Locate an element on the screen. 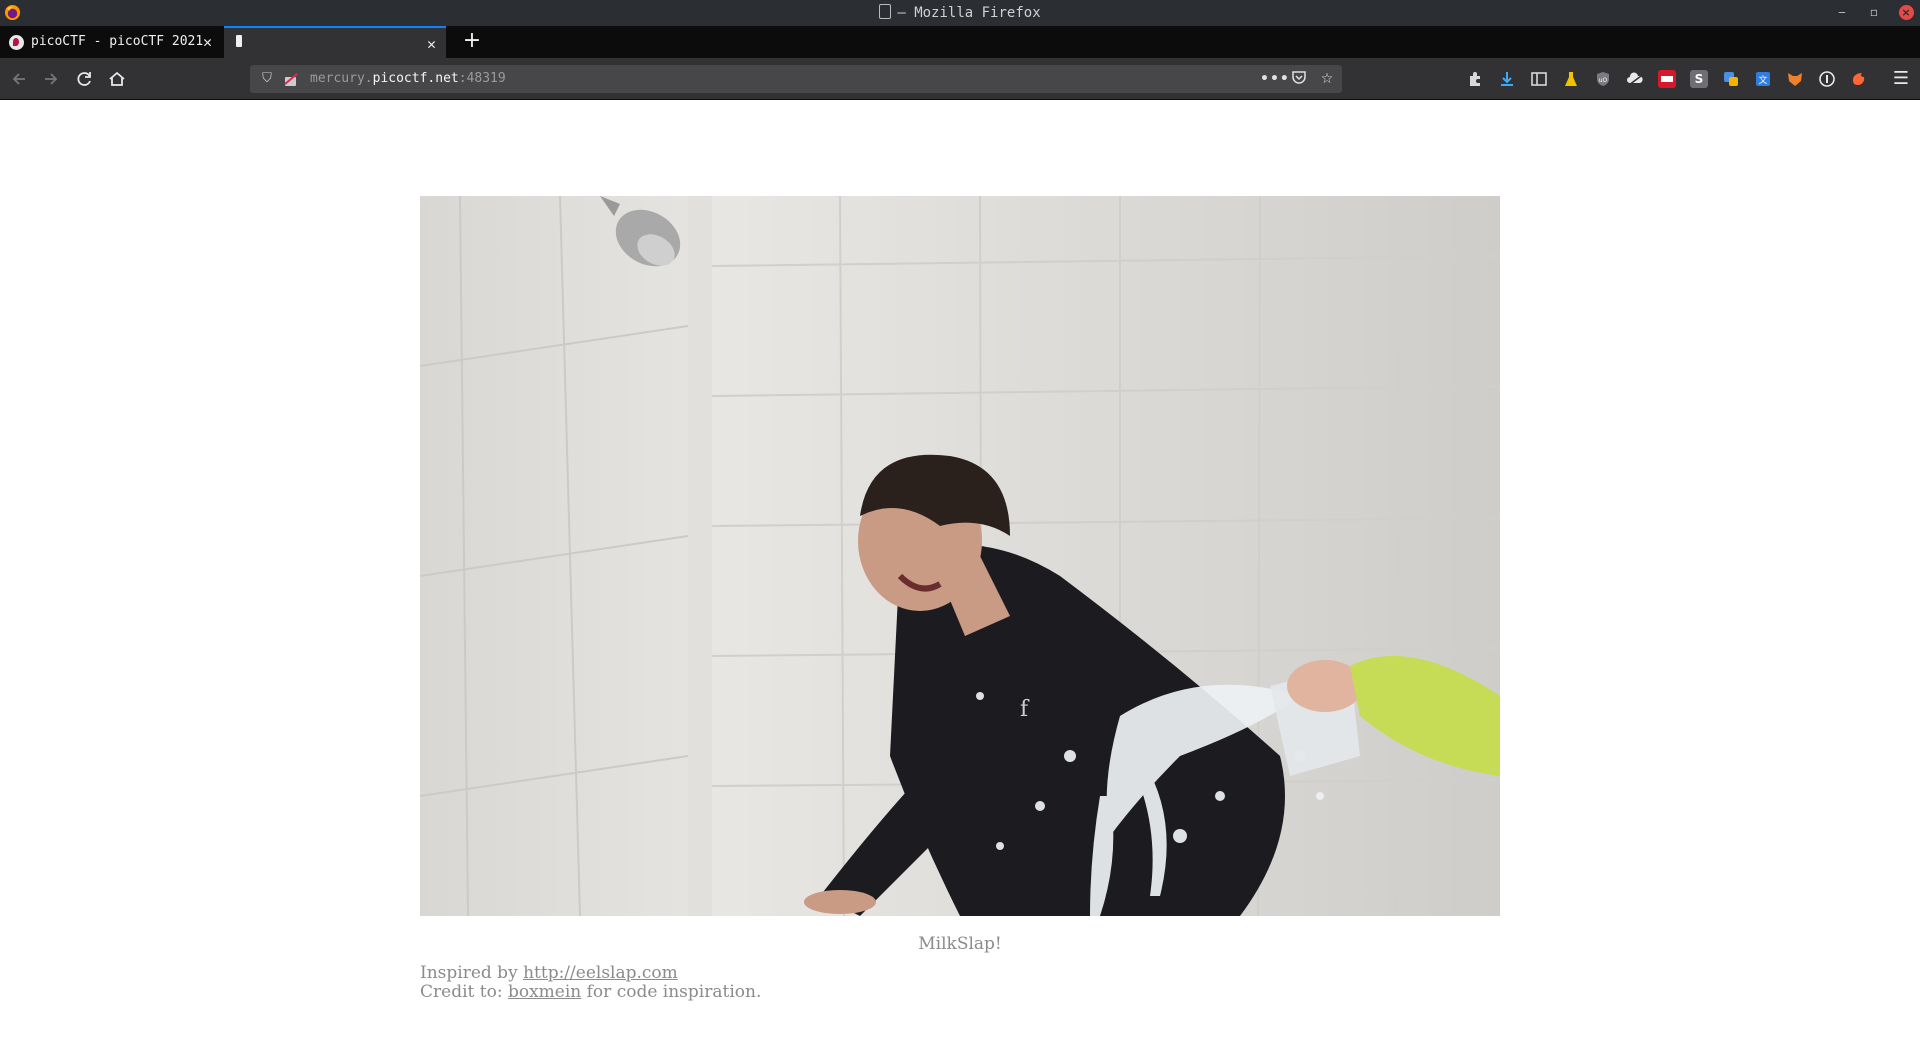 The image size is (1920, 1053). svg-text: uO is located at coordinates (1603, 80).